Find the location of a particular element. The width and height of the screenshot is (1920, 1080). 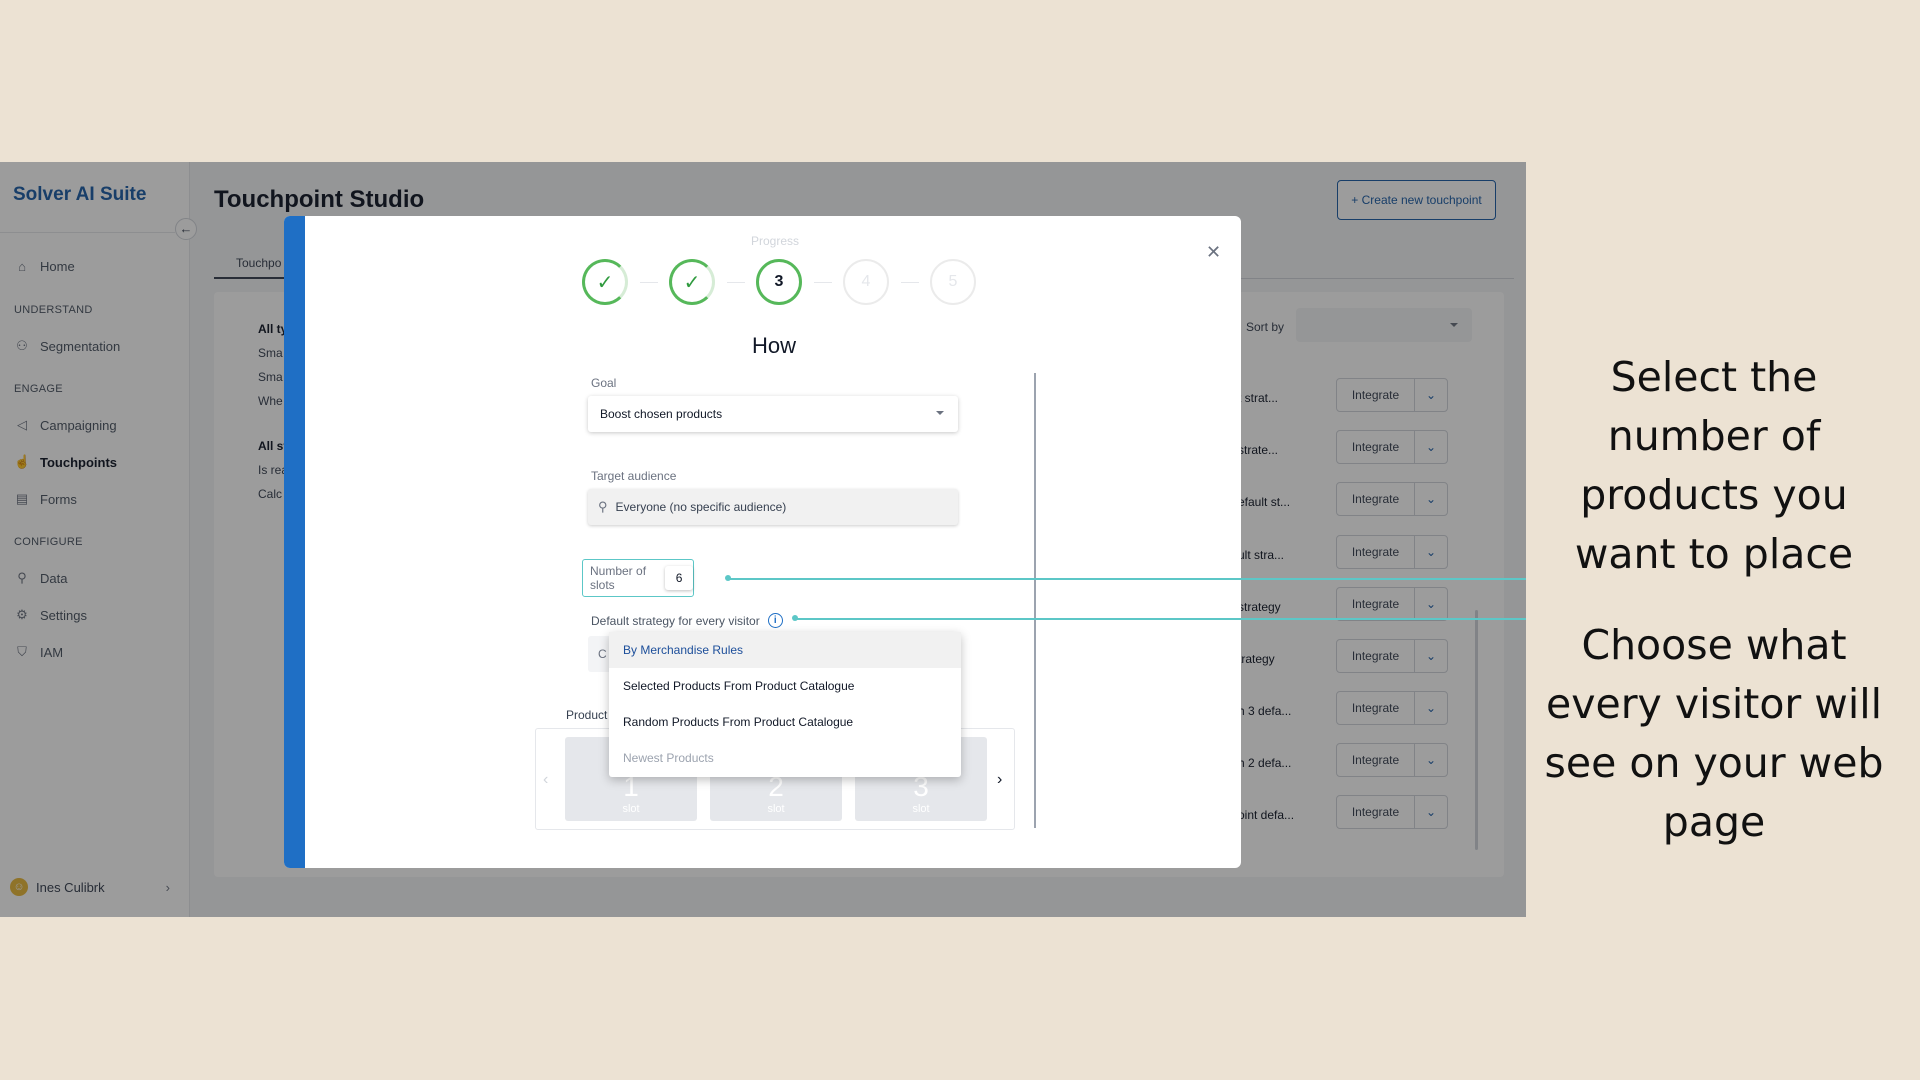

strategy-callout-line is located at coordinates (1160, 619).